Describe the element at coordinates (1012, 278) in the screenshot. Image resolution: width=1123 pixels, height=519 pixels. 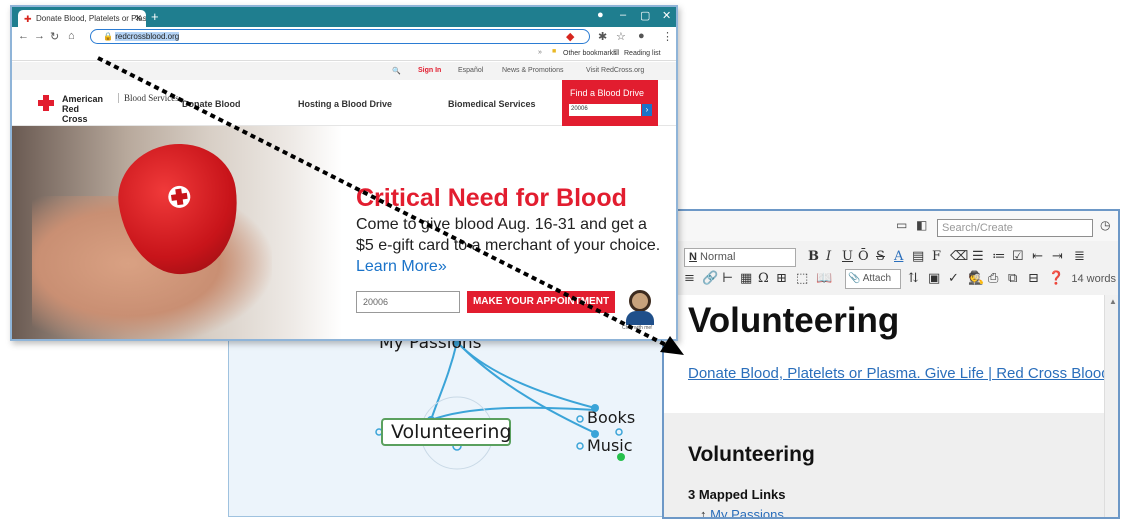
I see `export-icon: ⧉` at that location.